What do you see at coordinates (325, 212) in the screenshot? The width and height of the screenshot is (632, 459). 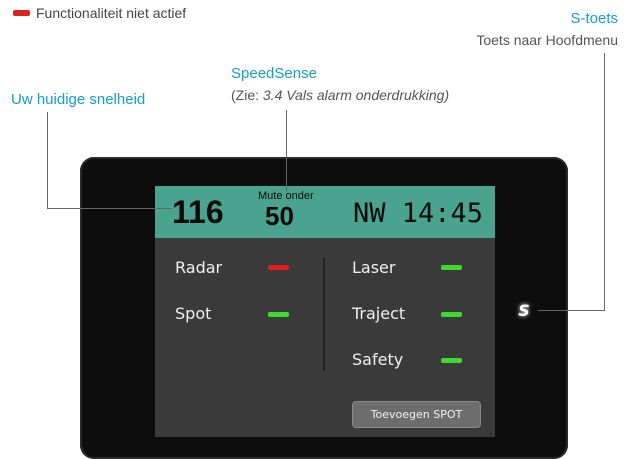 I see `status-bar: 116 Mute onder 50 NW 14:45` at bounding box center [325, 212].